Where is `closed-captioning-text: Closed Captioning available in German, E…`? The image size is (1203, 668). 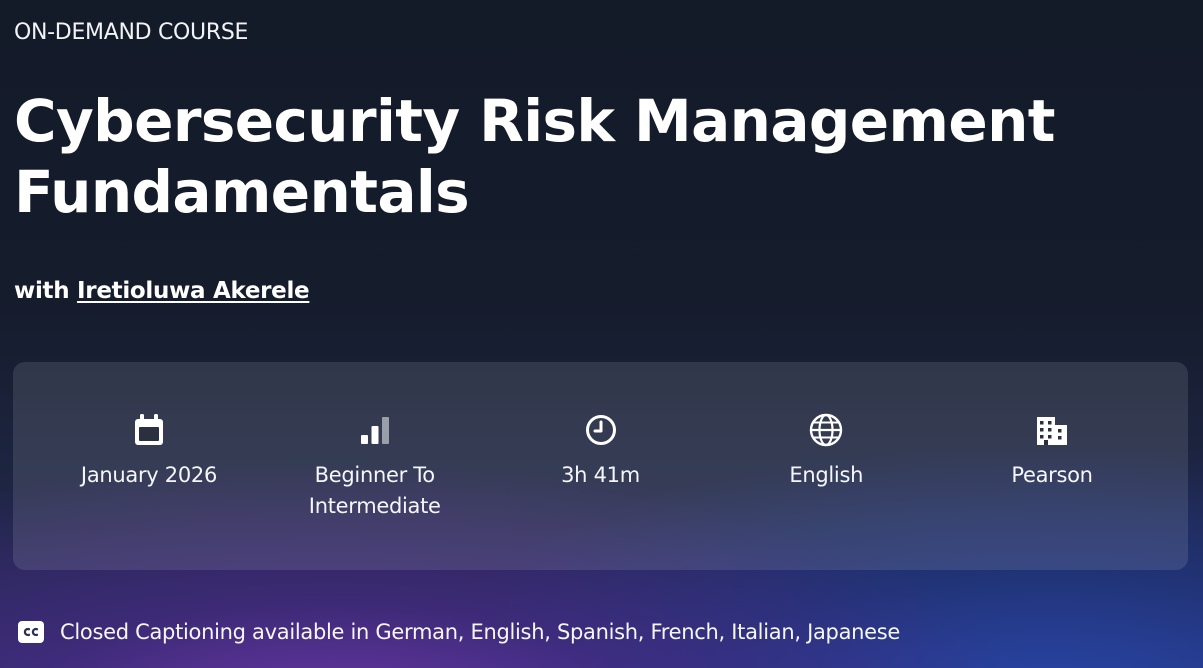
closed-captioning-text: Closed Captioning available in German, E… is located at coordinates (480, 632).